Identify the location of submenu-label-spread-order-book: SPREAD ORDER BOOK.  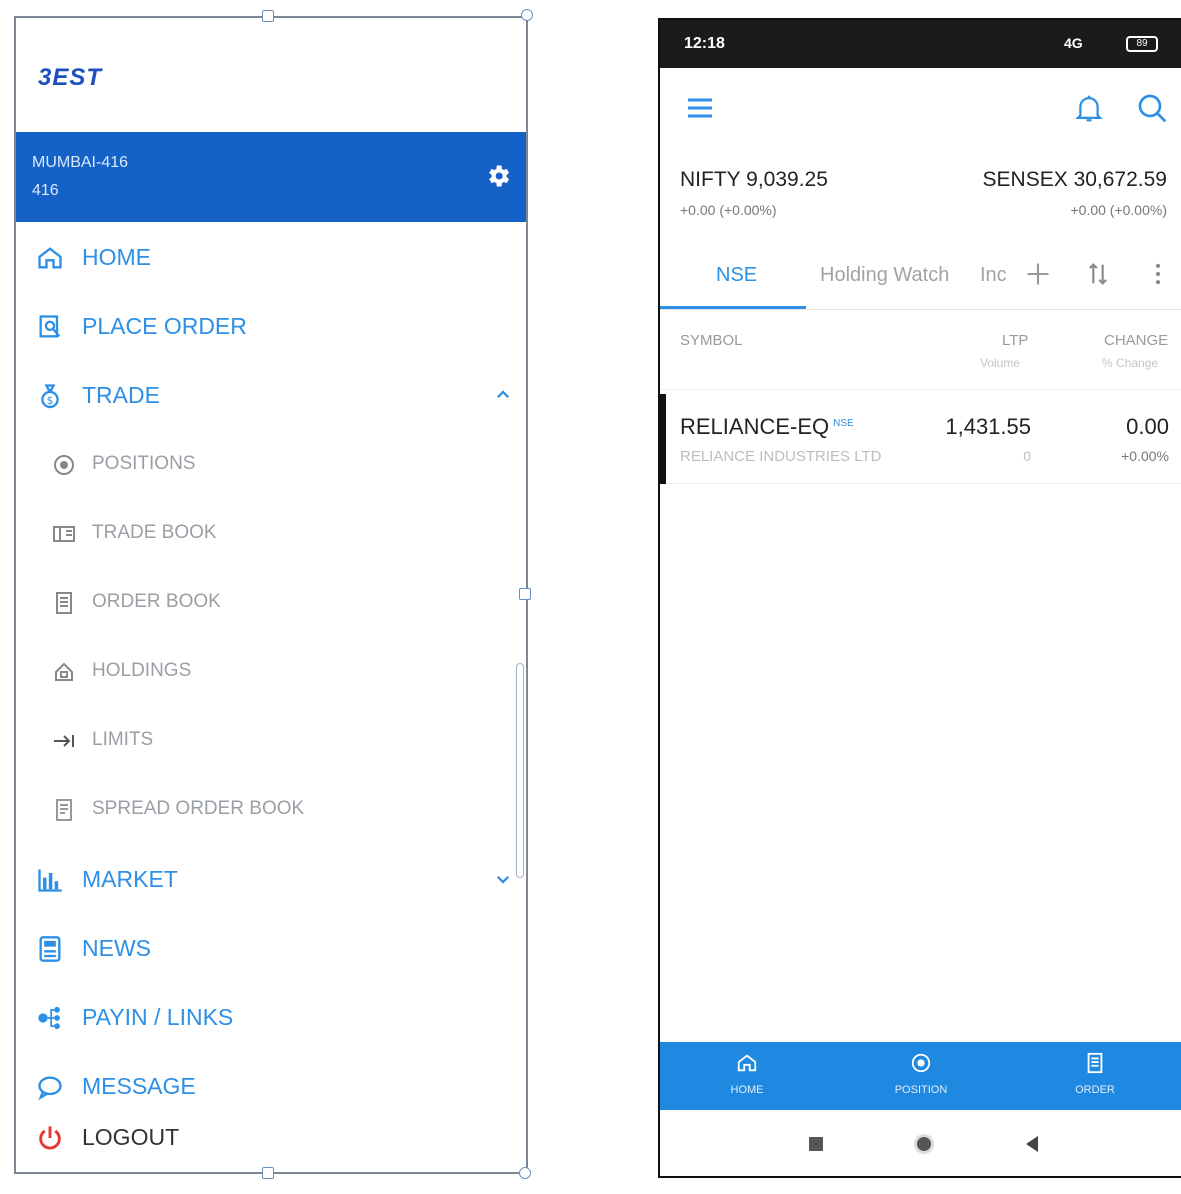
(198, 808).